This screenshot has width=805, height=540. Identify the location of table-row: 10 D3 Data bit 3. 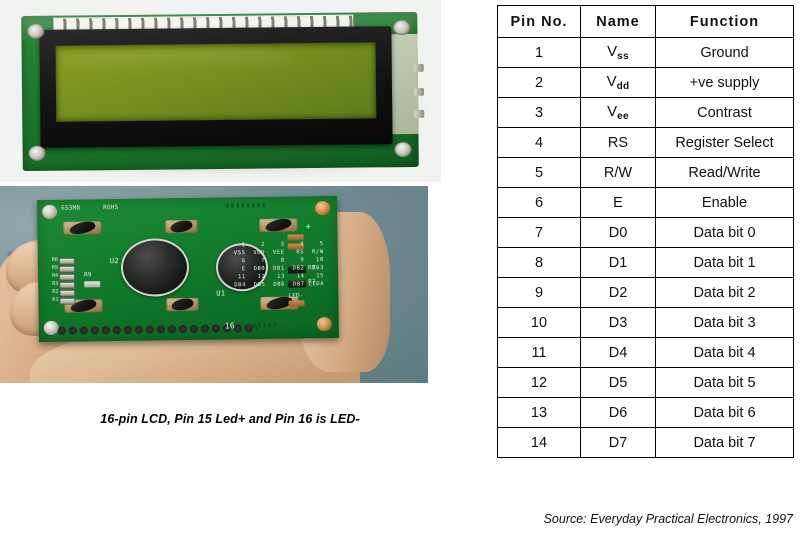
(645, 322).